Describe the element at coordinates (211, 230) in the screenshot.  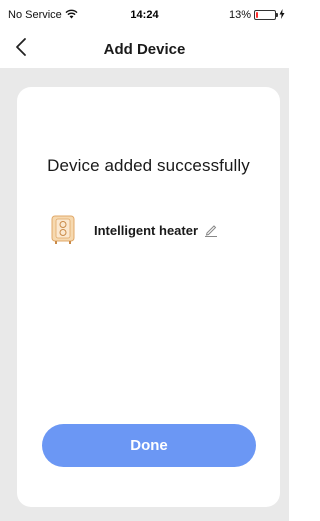
I see `pencil-edit-icon` at that location.